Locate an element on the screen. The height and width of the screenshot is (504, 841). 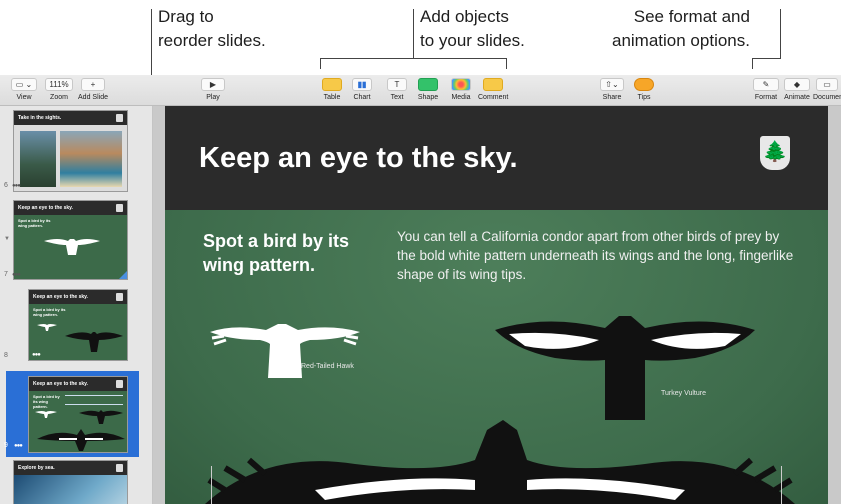
paintbrush-icon: ✎ is located at coordinates (766, 84).